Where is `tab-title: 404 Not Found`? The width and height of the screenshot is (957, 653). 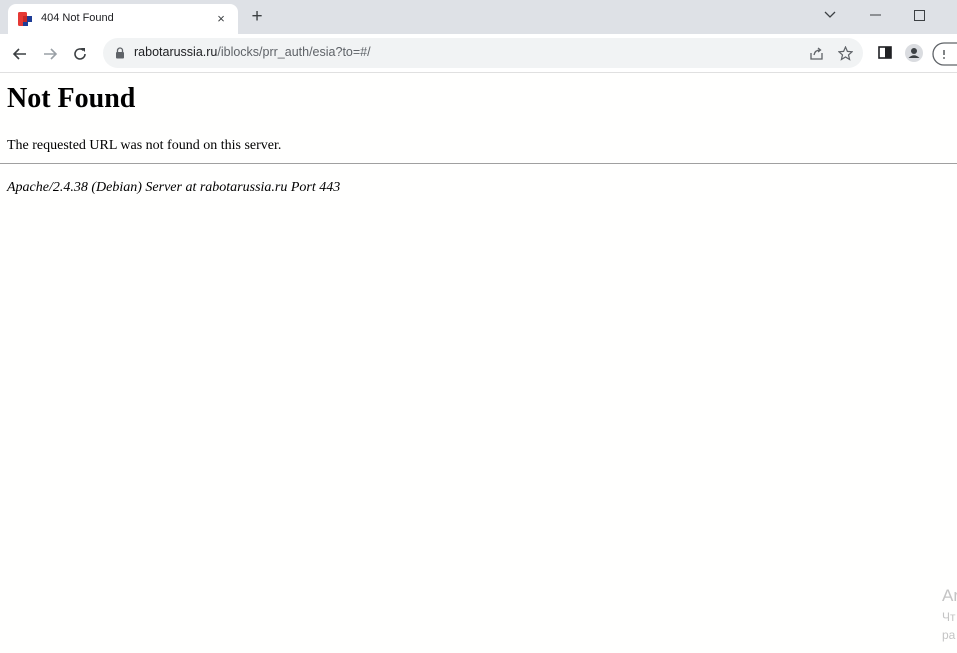
tab-title: 404 Not Found is located at coordinates (77, 18).